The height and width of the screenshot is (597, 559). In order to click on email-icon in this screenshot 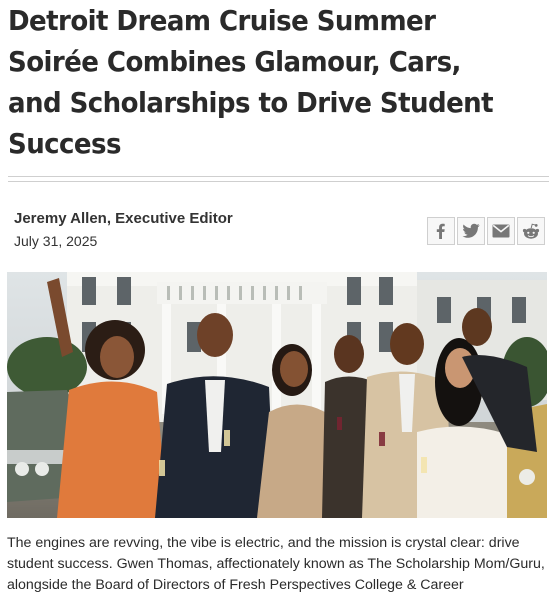, I will do `click(501, 231)`.